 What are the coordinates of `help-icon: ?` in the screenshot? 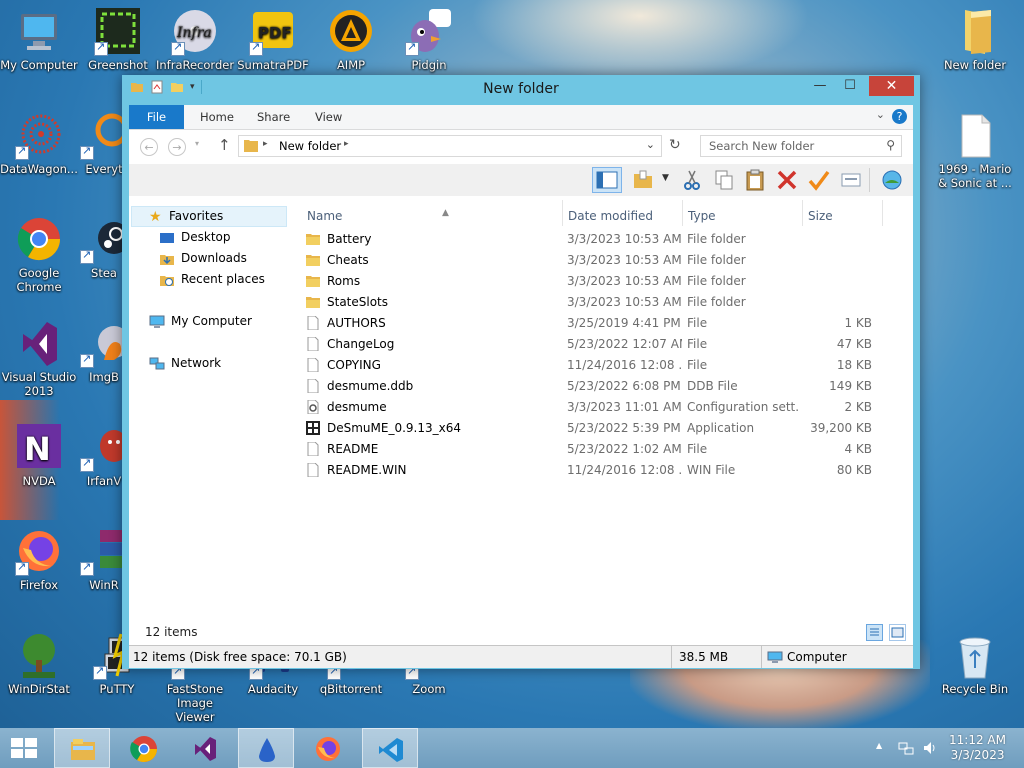 It's located at (899, 116).